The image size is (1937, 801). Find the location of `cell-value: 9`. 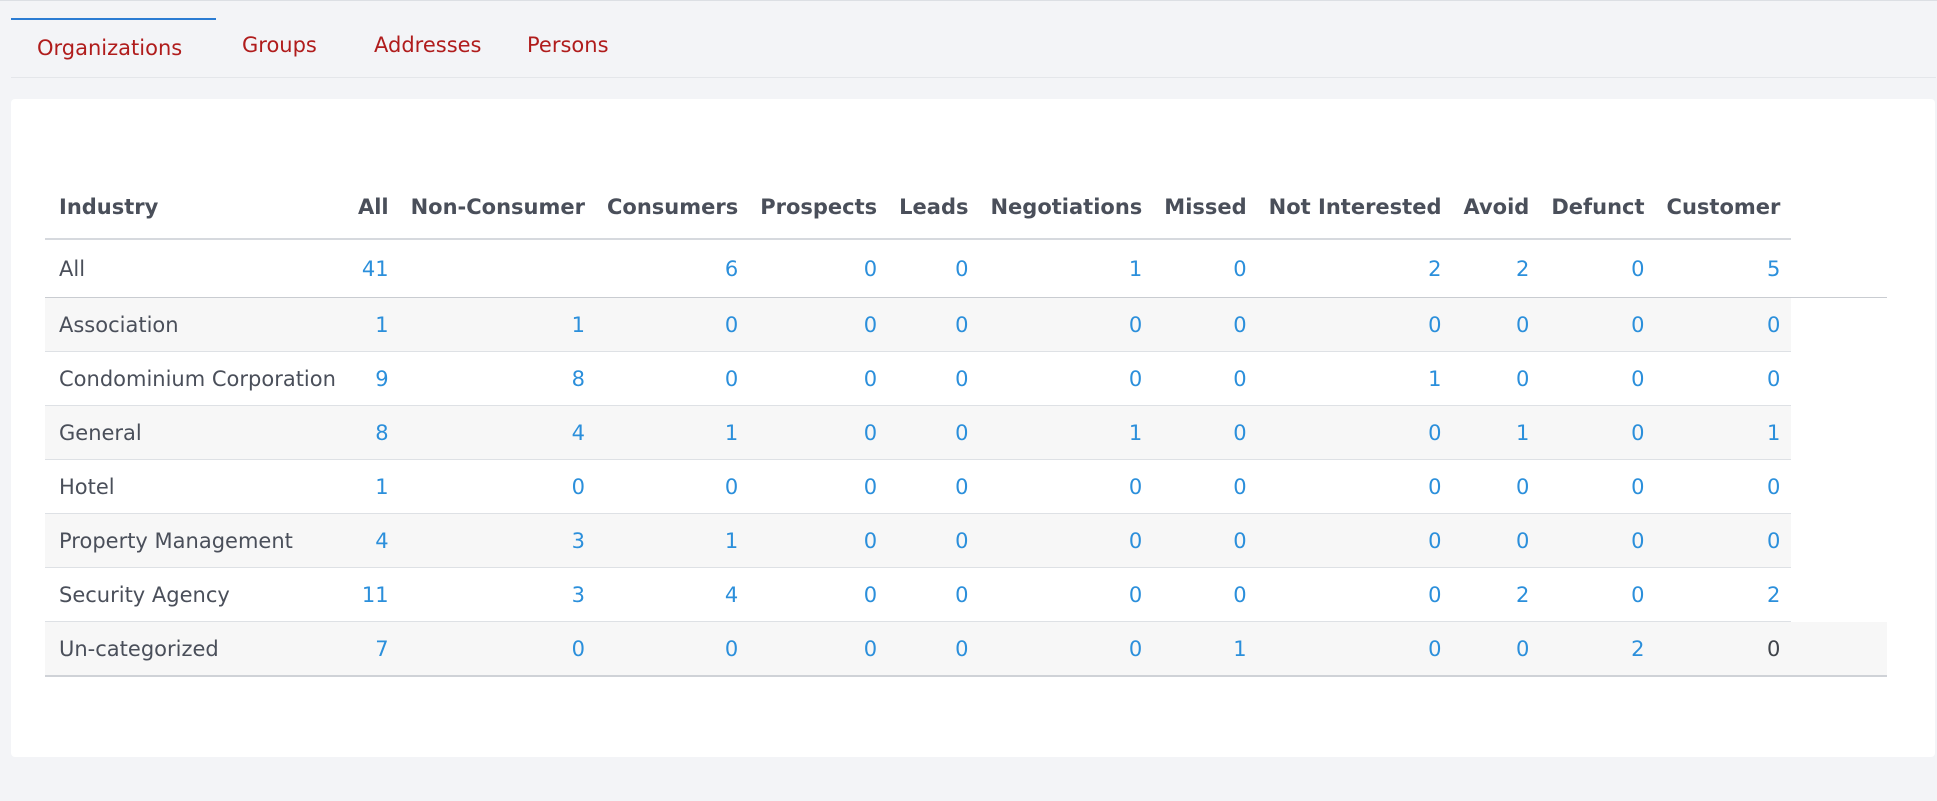

cell-value: 9 is located at coordinates (373, 378).